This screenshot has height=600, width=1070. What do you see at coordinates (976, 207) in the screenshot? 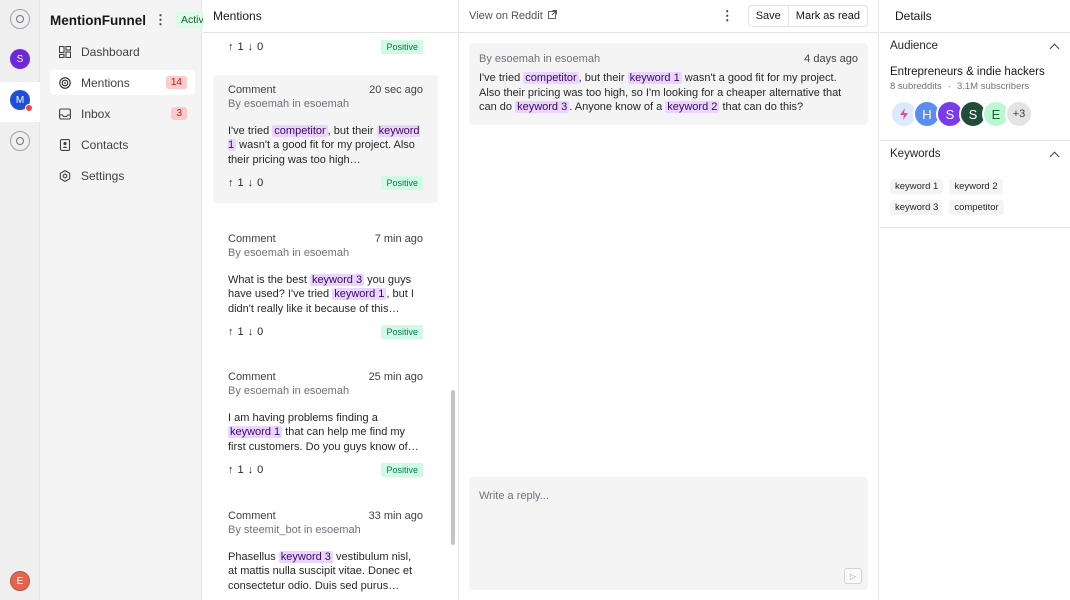
I see `keyword-chip: competitor` at bounding box center [976, 207].